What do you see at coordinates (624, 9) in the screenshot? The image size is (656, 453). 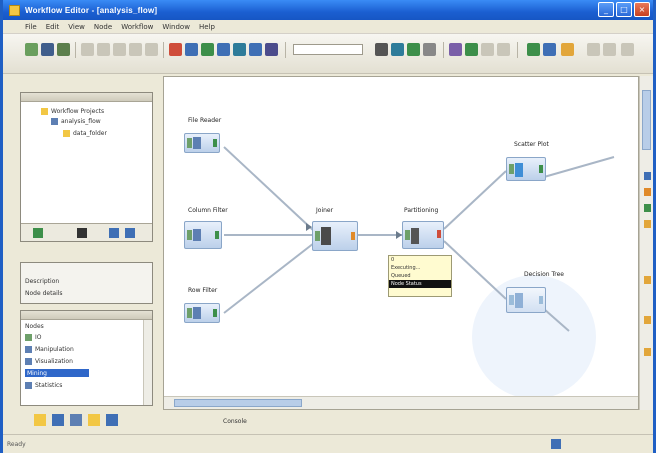 I see `maximize-button: □` at bounding box center [624, 9].